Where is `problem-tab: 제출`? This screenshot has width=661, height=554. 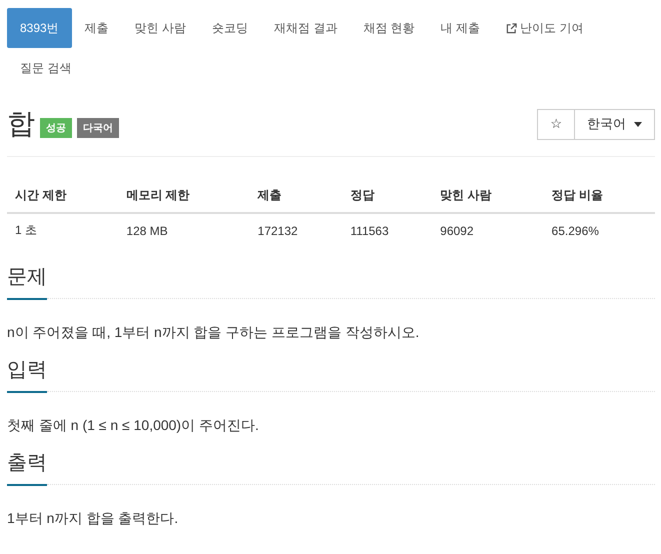
problem-tab: 제출 is located at coordinates (97, 28).